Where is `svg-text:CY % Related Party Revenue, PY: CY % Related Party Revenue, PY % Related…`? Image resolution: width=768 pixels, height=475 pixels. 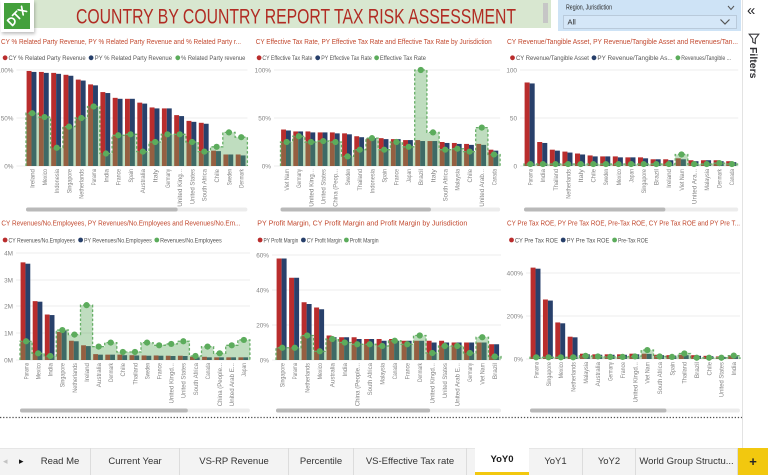 svg-text:CY % Related Party Revenue, PY: CY % Related Party Revenue, PY % Related… is located at coordinates (121, 42).